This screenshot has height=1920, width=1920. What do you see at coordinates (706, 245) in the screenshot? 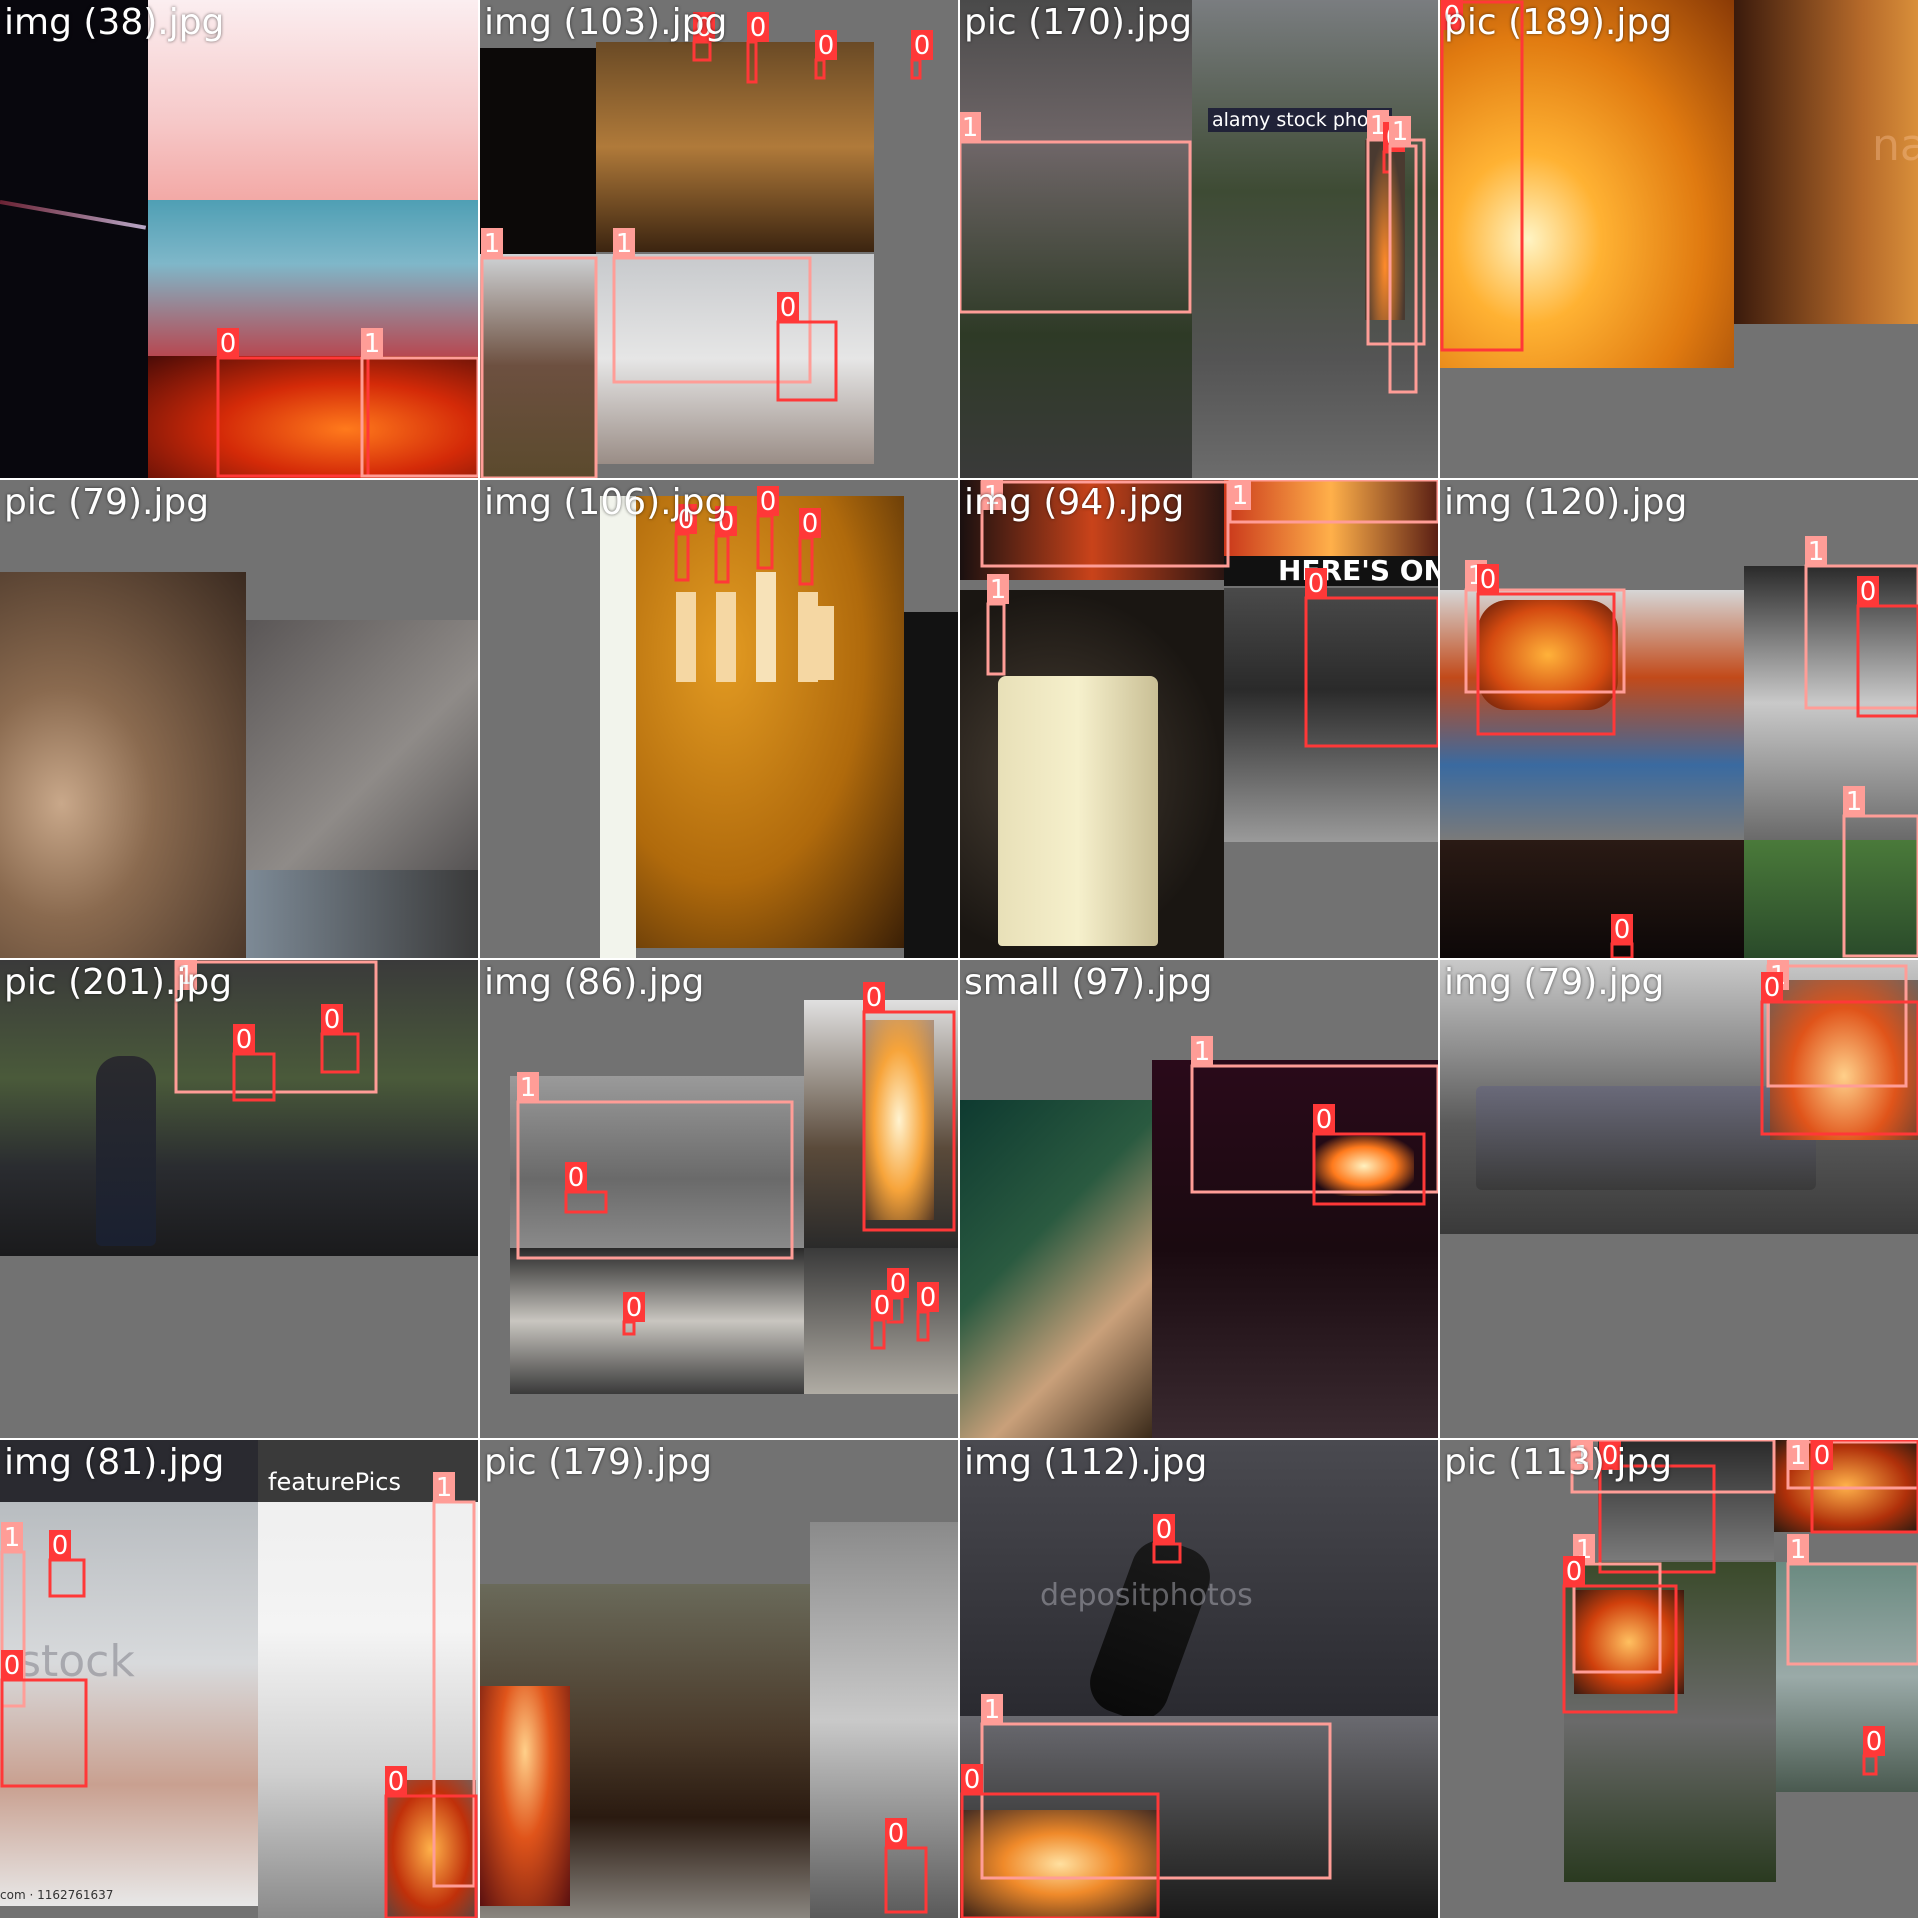
I see `detection-overlay: 0 00 01 10` at bounding box center [706, 245].